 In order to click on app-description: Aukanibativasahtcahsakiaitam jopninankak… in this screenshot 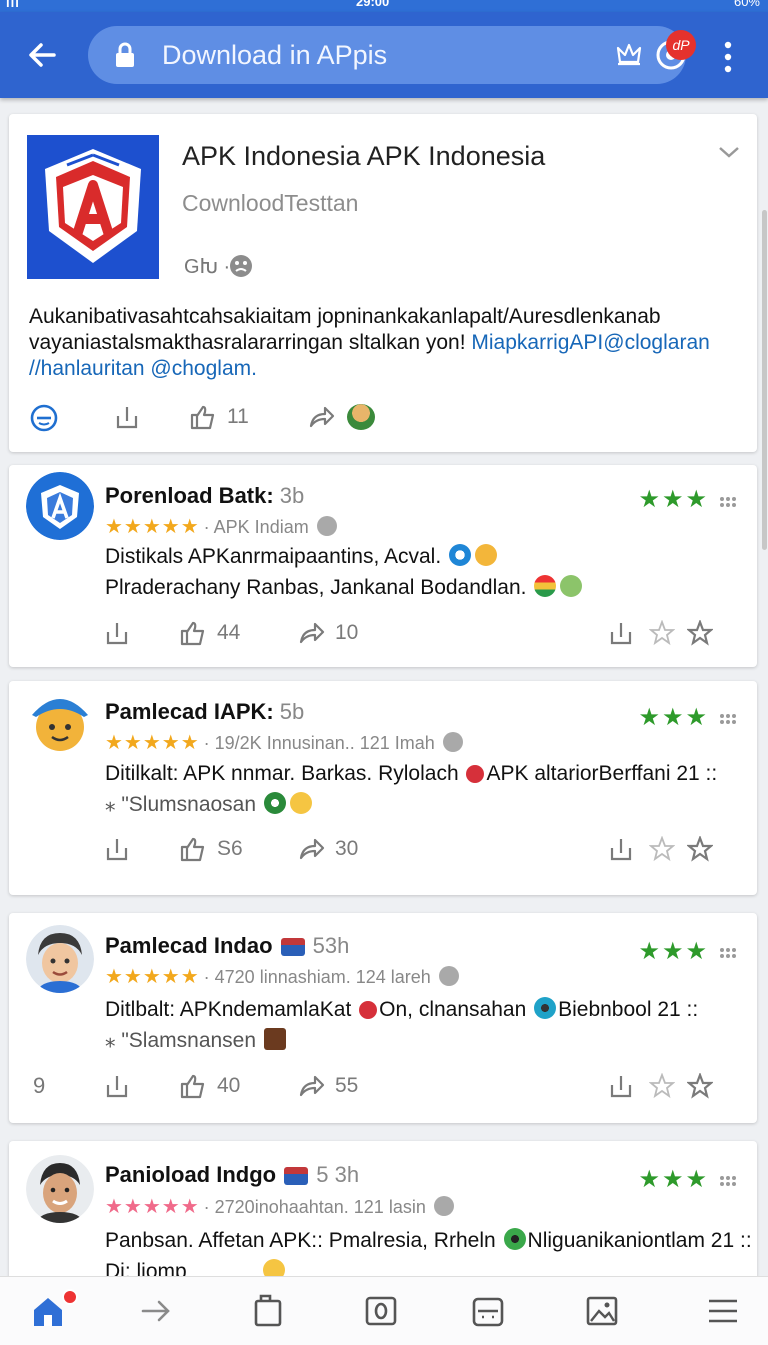, I will do `click(389, 343)`.